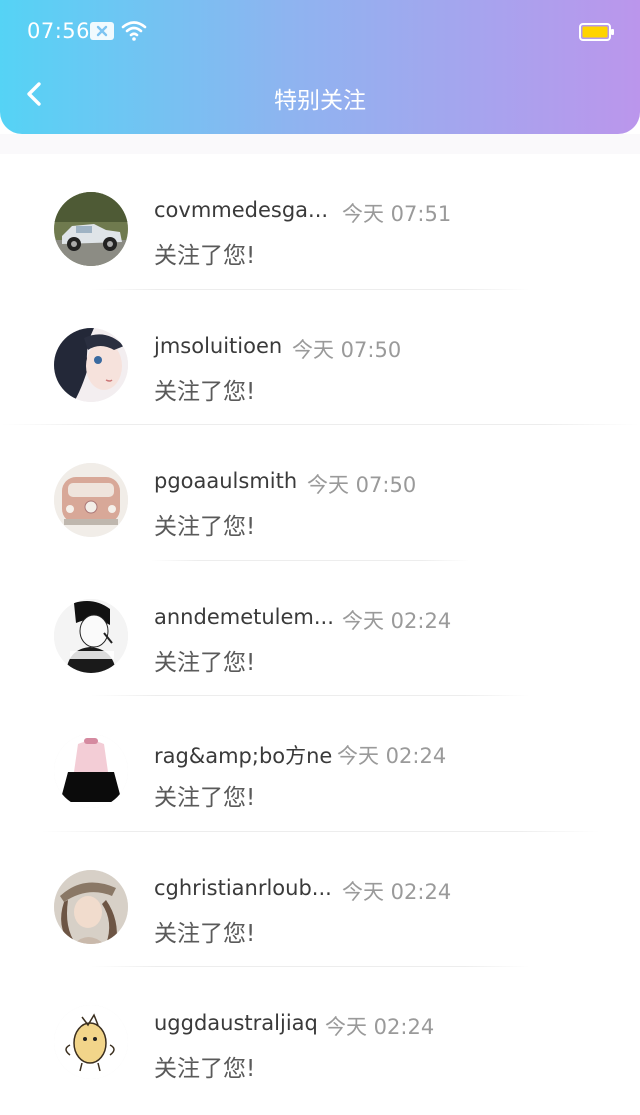 The width and height of the screenshot is (640, 1115). What do you see at coordinates (134, 33) in the screenshot?
I see `wifi-icon` at bounding box center [134, 33].